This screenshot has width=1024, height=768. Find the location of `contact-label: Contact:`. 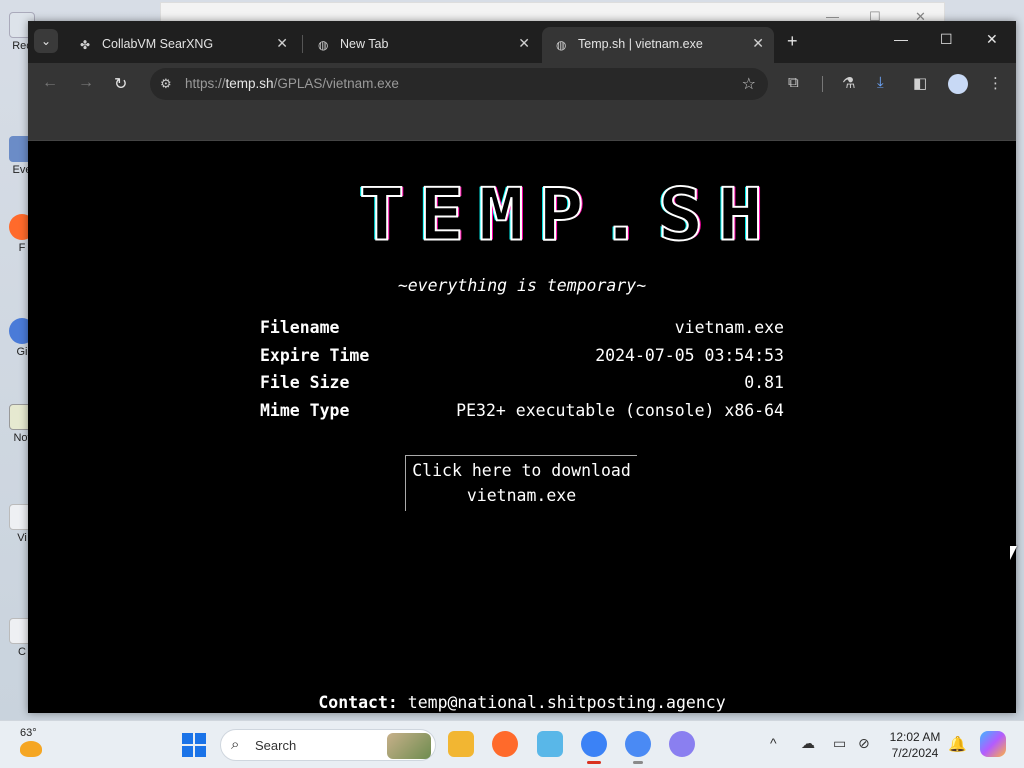

contact-label: Contact: is located at coordinates (358, 702).